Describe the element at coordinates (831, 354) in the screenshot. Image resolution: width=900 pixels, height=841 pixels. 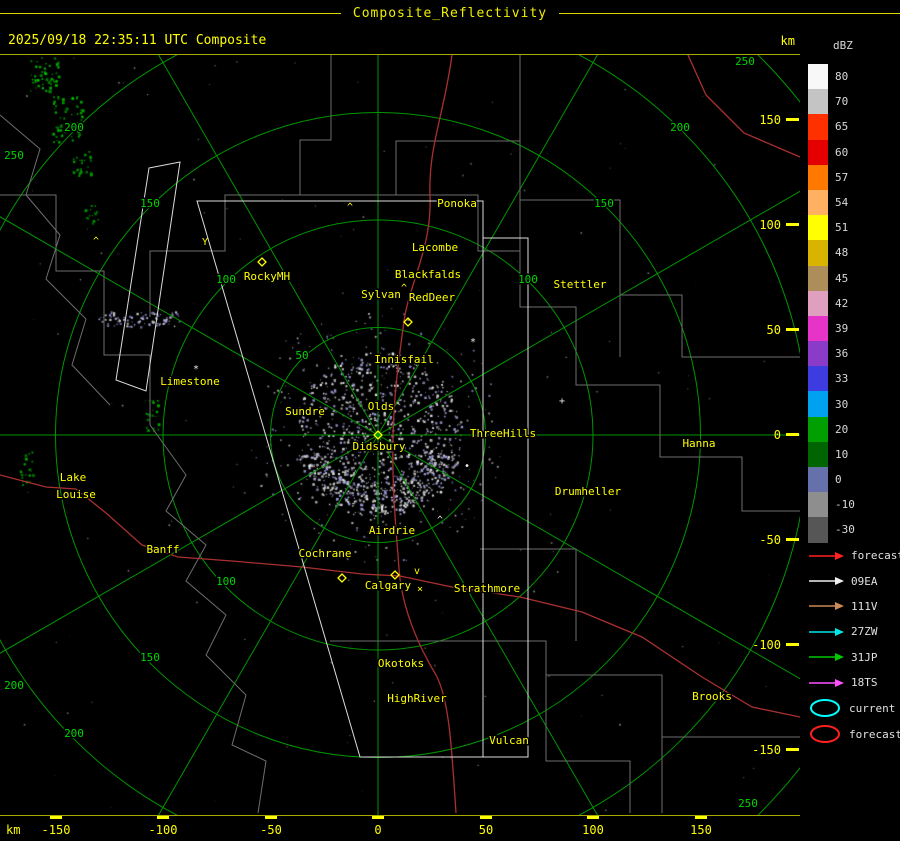
I see `dbz-scale-row-36: 36` at that location.